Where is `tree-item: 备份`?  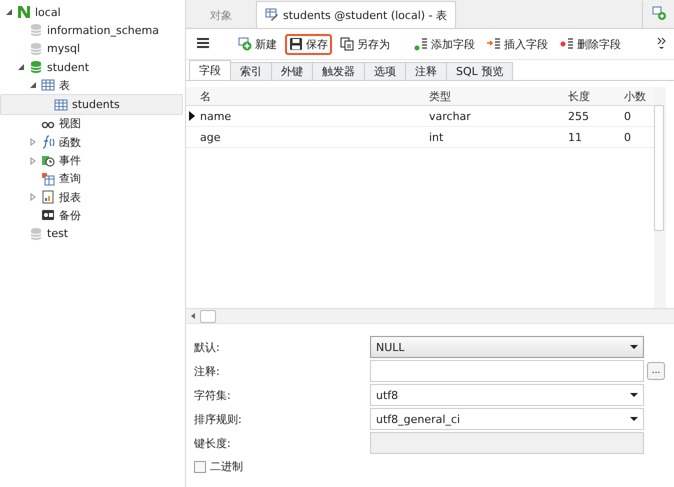 tree-item: 备份 is located at coordinates (92, 215).